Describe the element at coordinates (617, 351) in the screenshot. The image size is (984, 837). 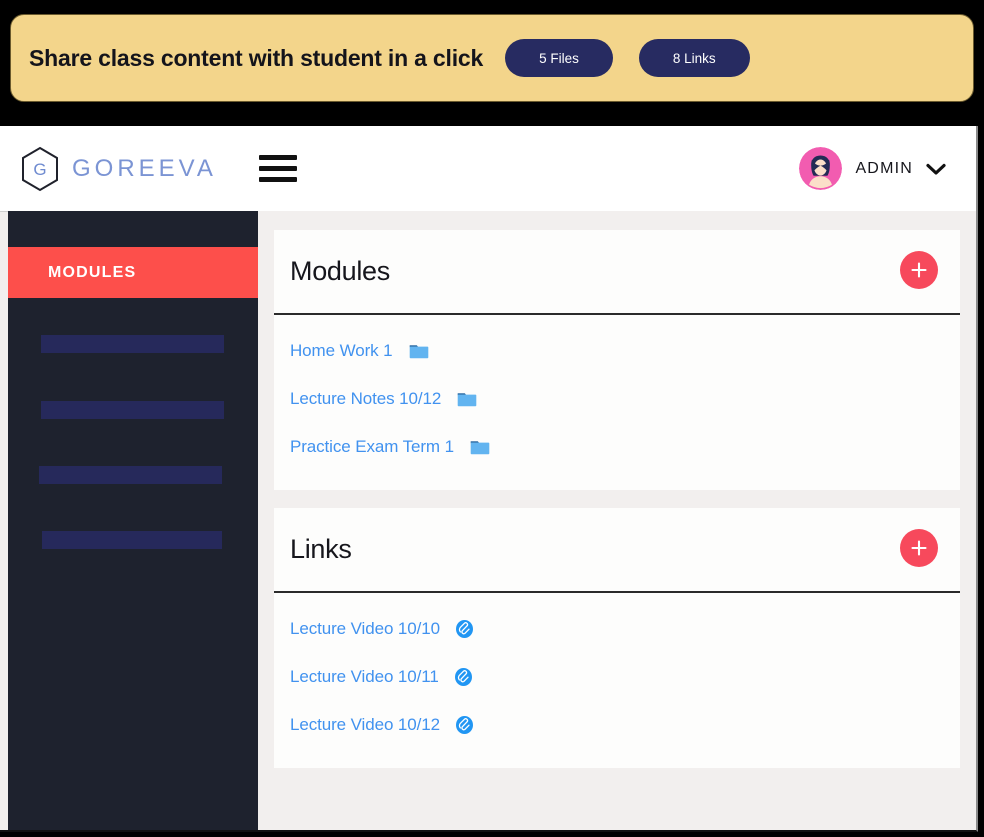
I see `list-item: Home Work 1` at that location.